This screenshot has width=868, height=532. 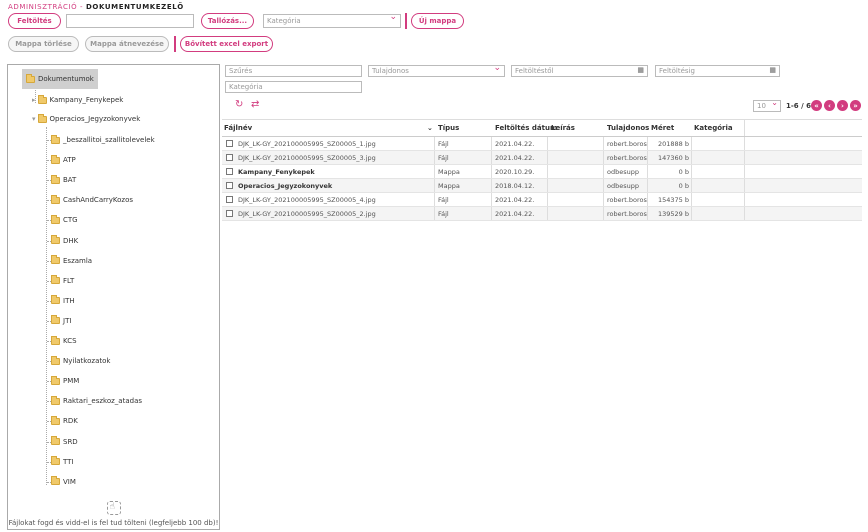 What do you see at coordinates (717, 71) in the screenshot?
I see `upload-to-date: Feltöltésig ▦` at bounding box center [717, 71].